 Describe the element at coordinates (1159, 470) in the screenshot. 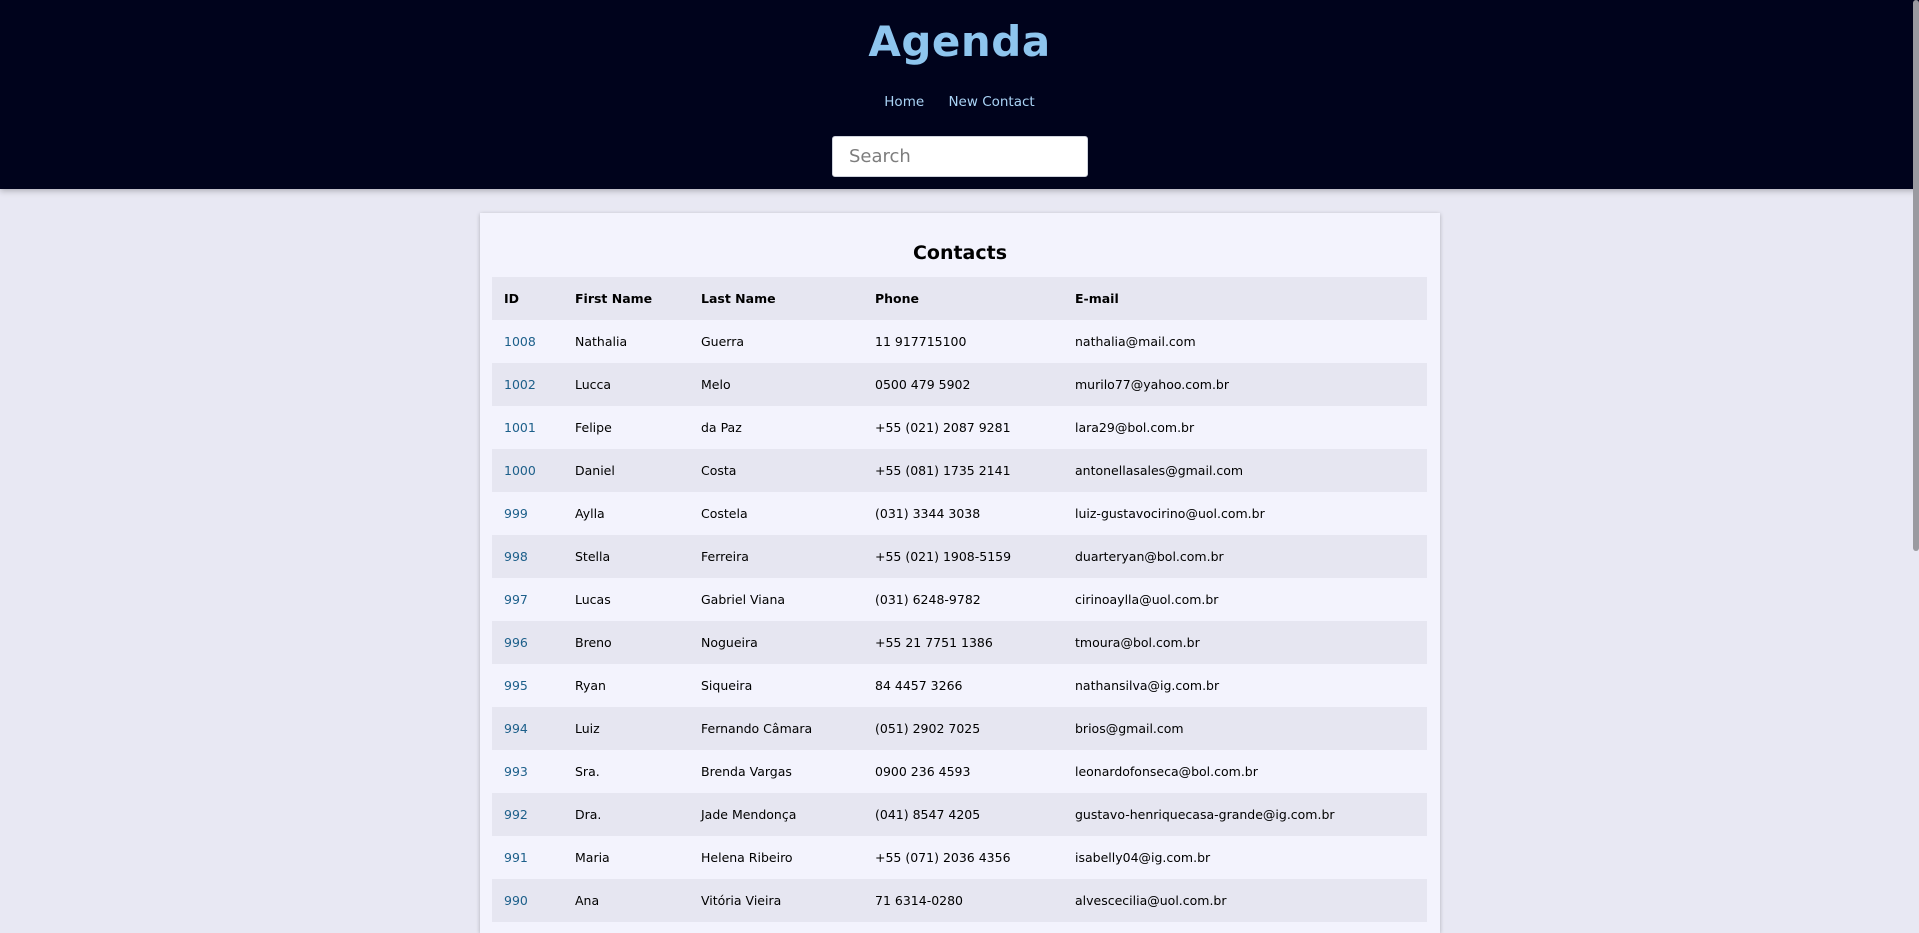

I see `email-cell: antonellasales@gmail.com` at that location.